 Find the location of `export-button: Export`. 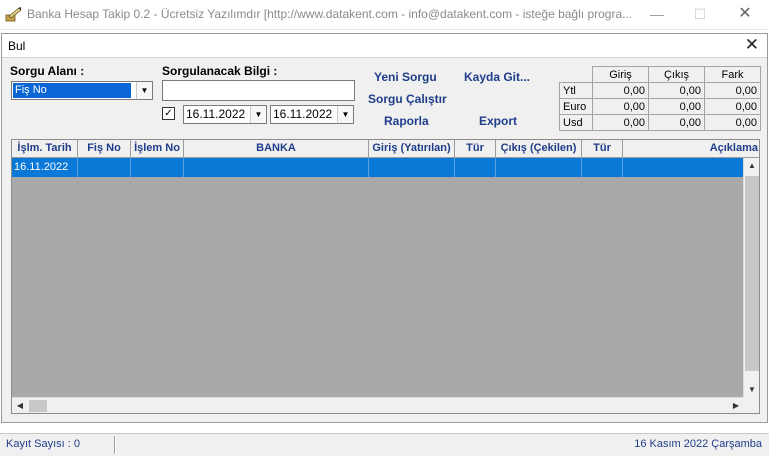

export-button: Export is located at coordinates (498, 121).